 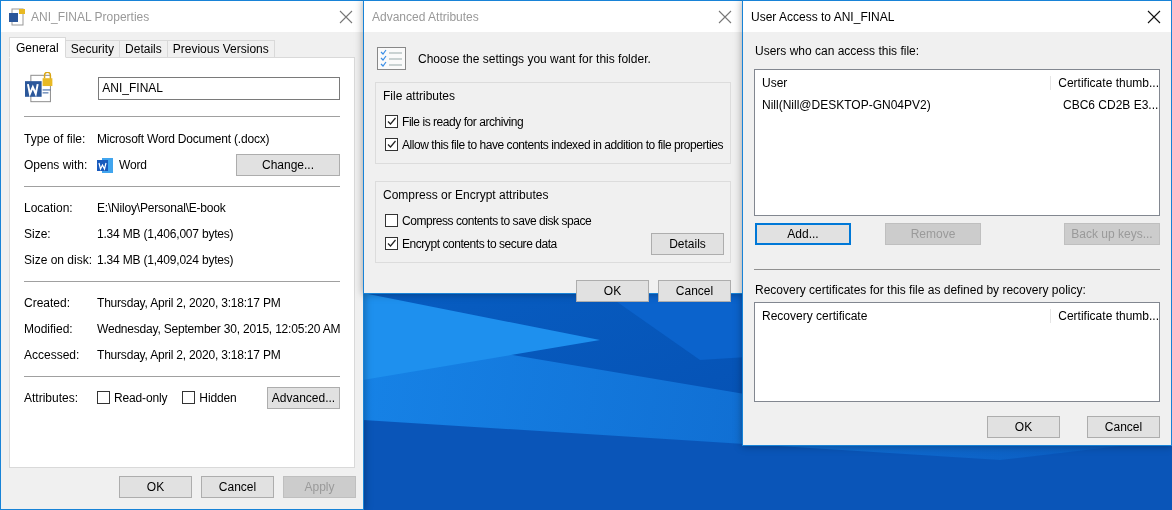 I want to click on field-label: Opens with:, so click(x=56, y=165).